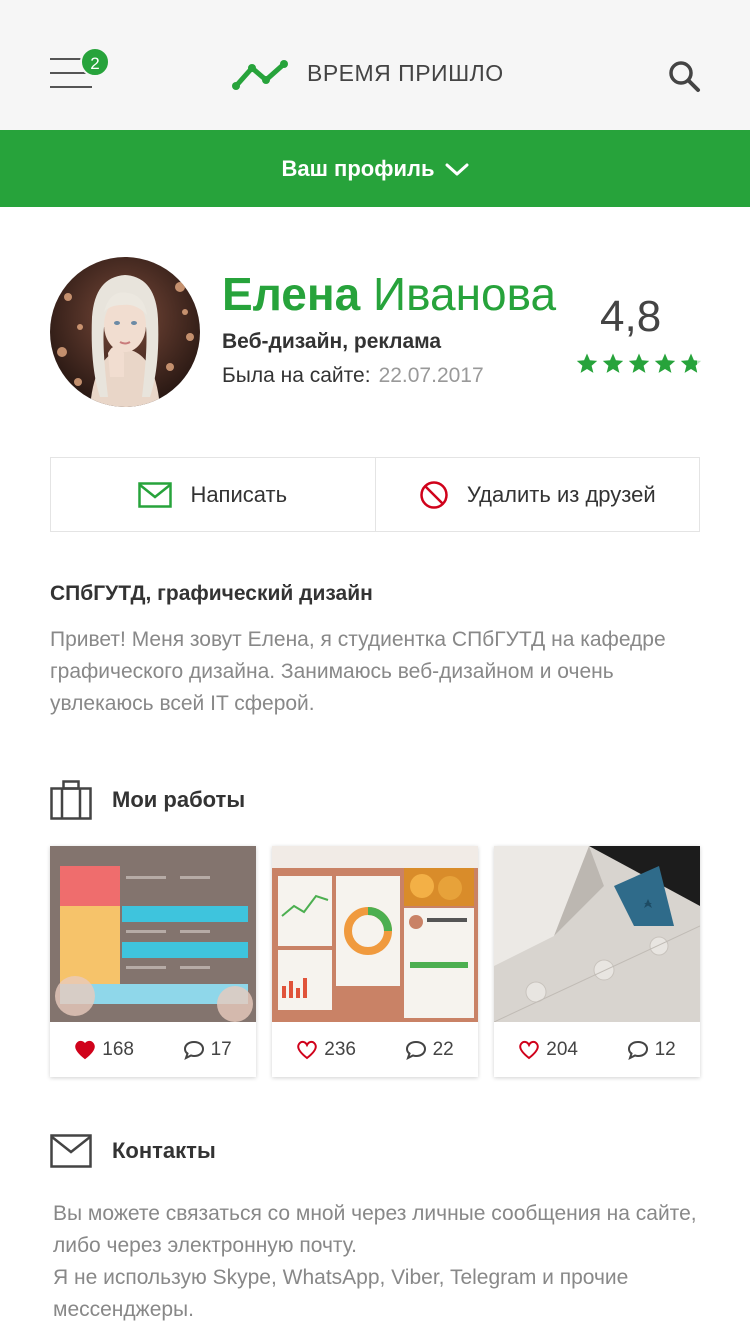 This screenshot has height=1334, width=750. I want to click on works-heading: Мои работы, so click(147, 800).